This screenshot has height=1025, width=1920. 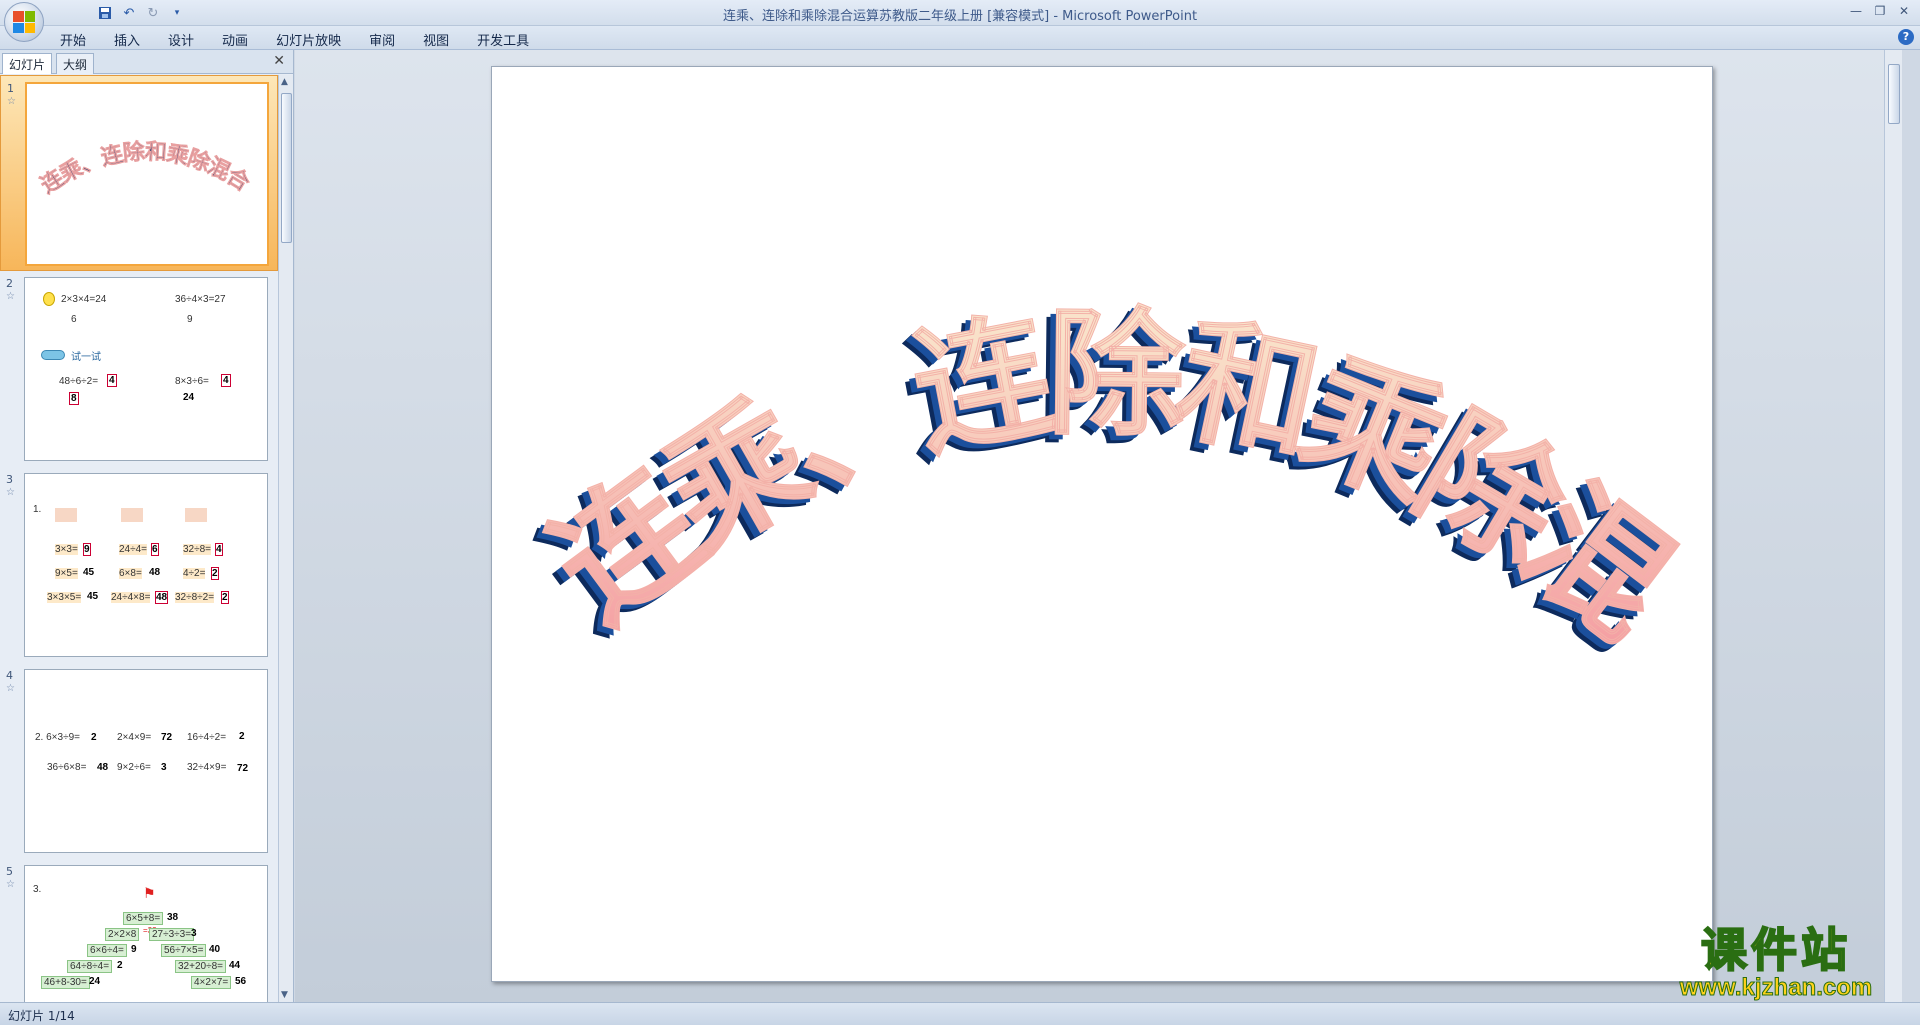 I want to click on tab-insert: 插入, so click(x=127, y=39).